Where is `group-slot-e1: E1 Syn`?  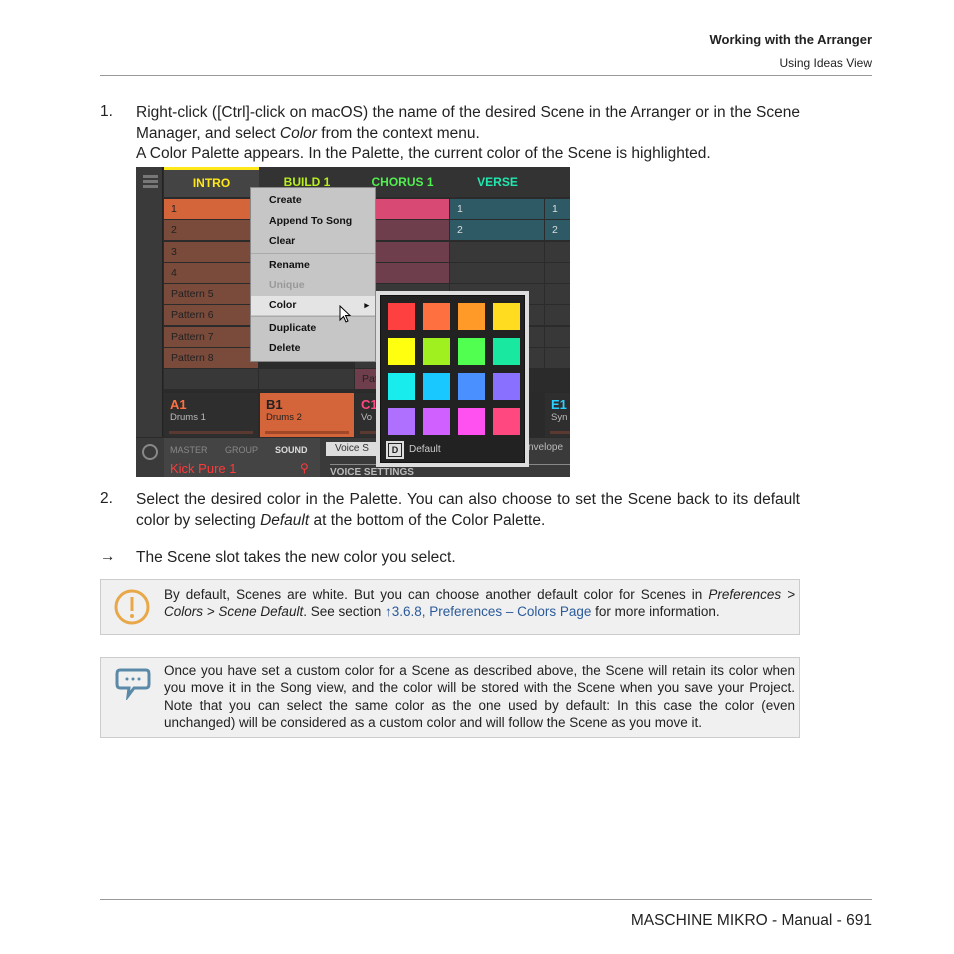 group-slot-e1: E1 Syn is located at coordinates (557, 415).